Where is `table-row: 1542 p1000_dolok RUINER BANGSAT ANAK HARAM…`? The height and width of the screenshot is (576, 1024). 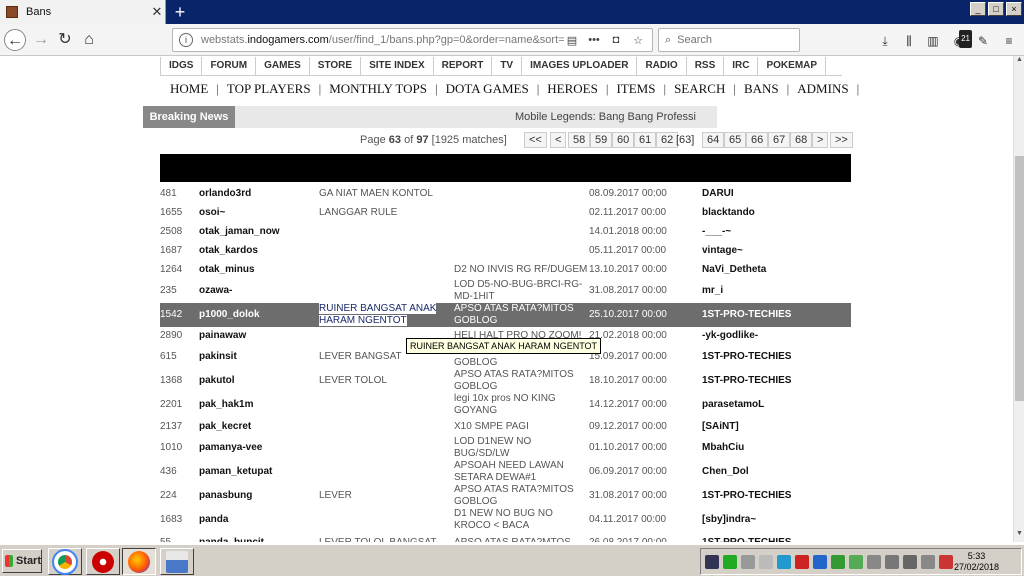 table-row: 1542 p1000_dolok RUINER BANGSAT ANAK HARAM… is located at coordinates (505, 315).